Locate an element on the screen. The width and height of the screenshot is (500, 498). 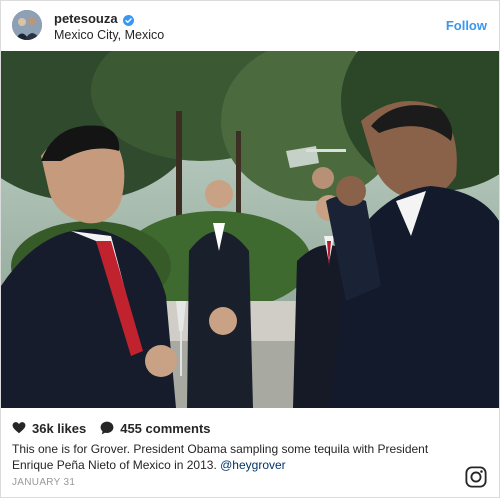
location-link: Mexico City, Mexico is located at coordinates (109, 35).